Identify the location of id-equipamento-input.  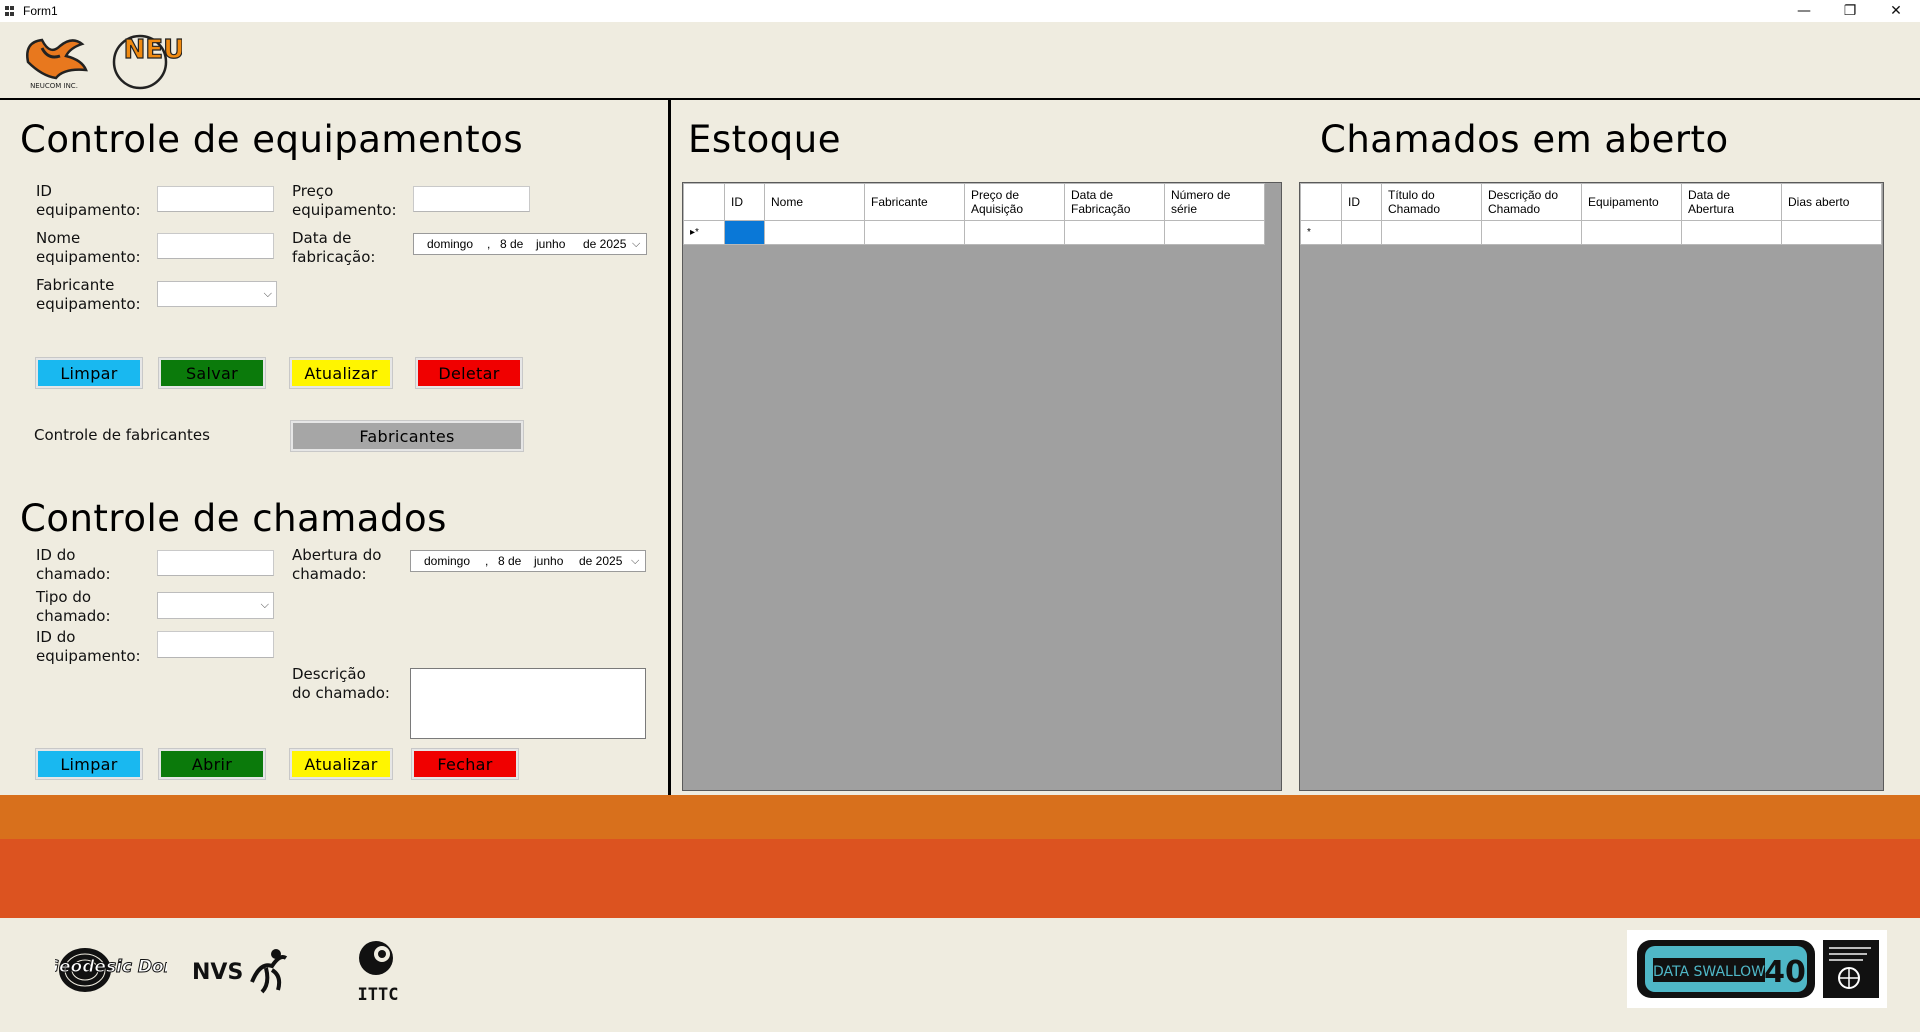
(215, 199).